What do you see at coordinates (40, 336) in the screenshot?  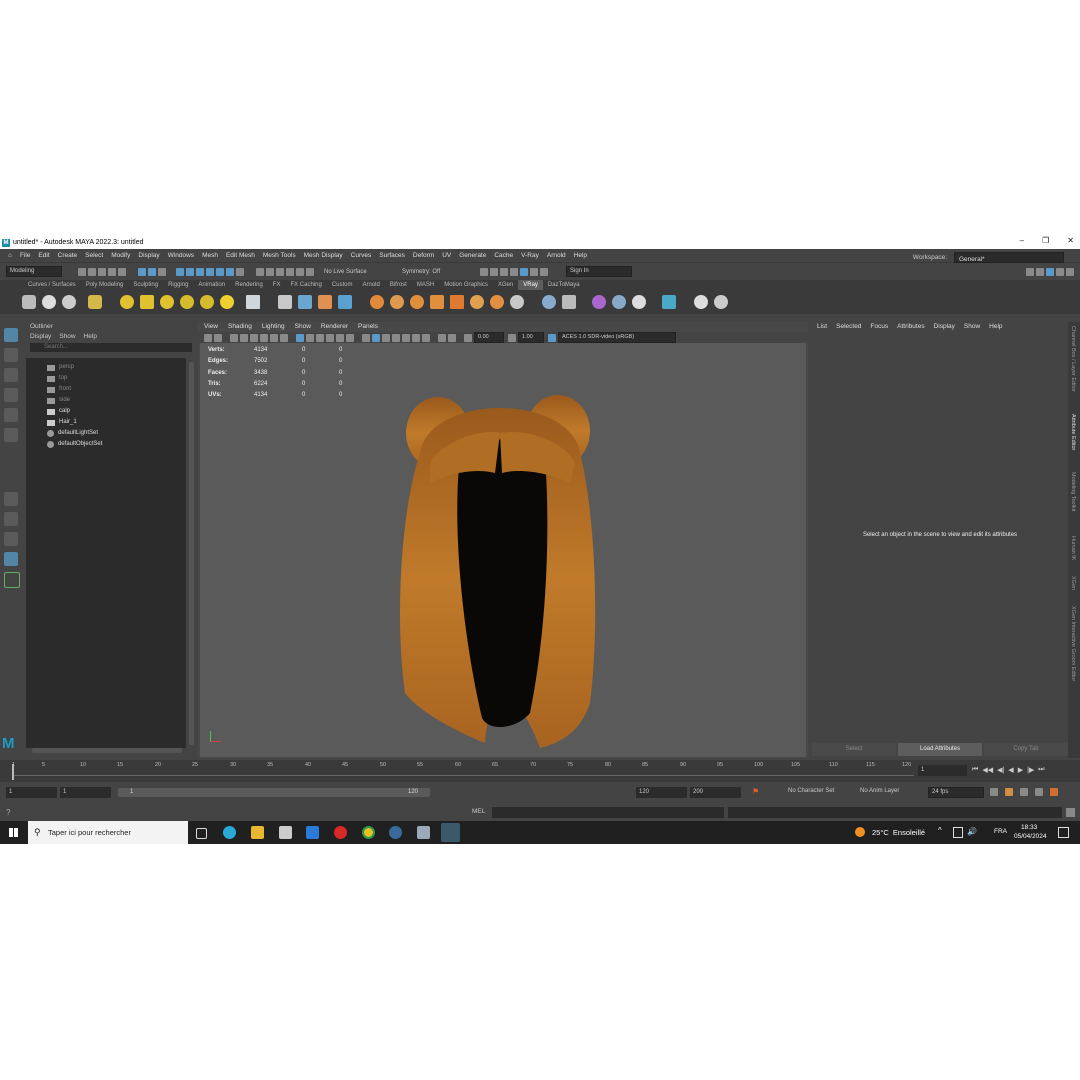 I see `outliner-menu-display: Display` at bounding box center [40, 336].